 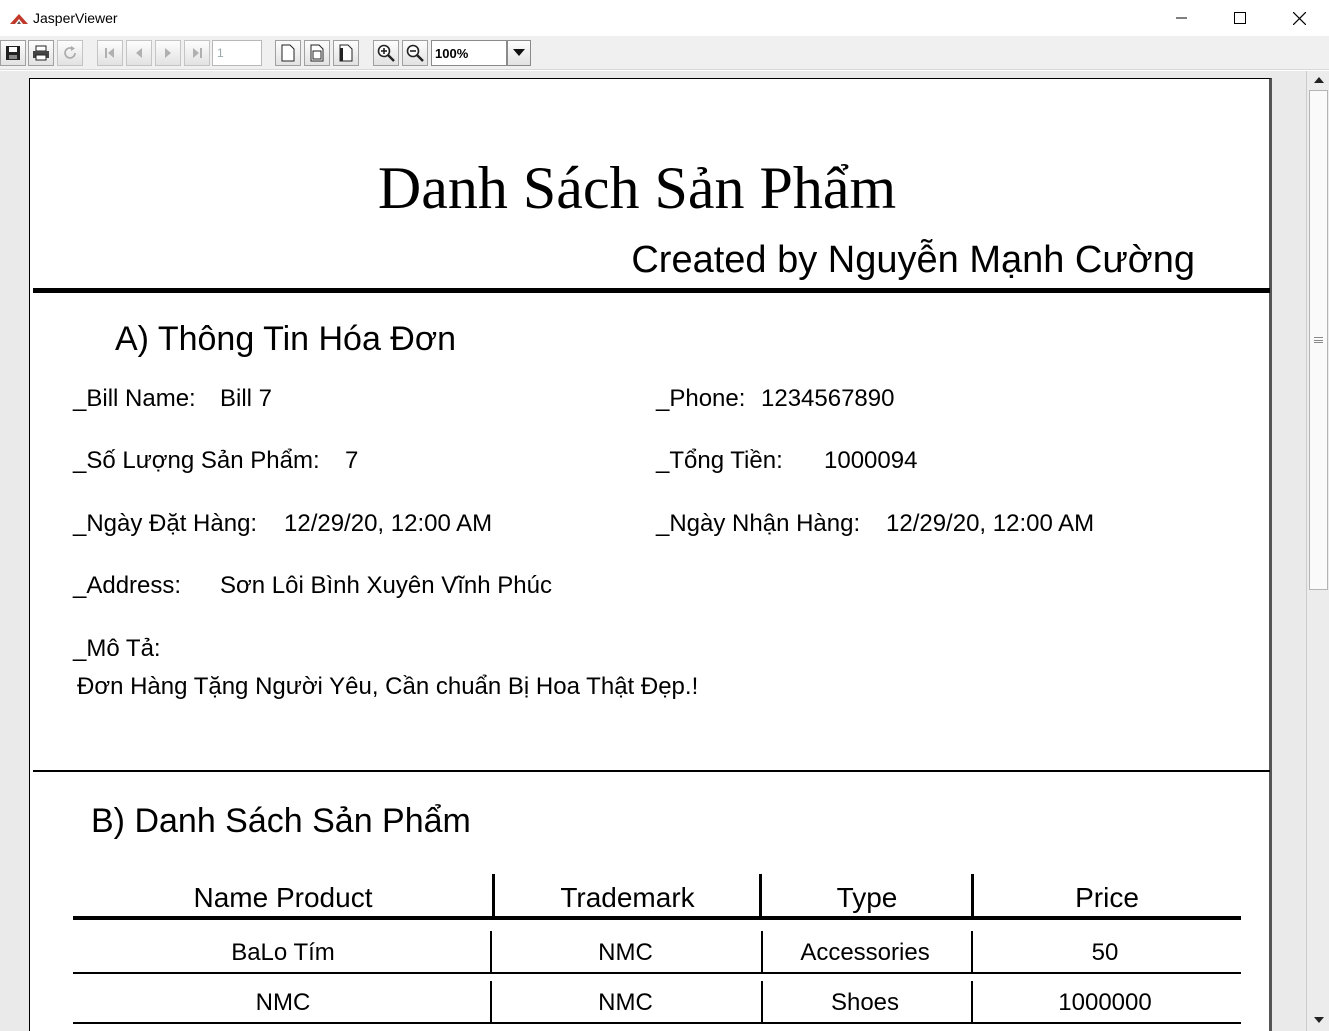 I want to click on arrow-down-icon, so click(x=1318, y=1020).